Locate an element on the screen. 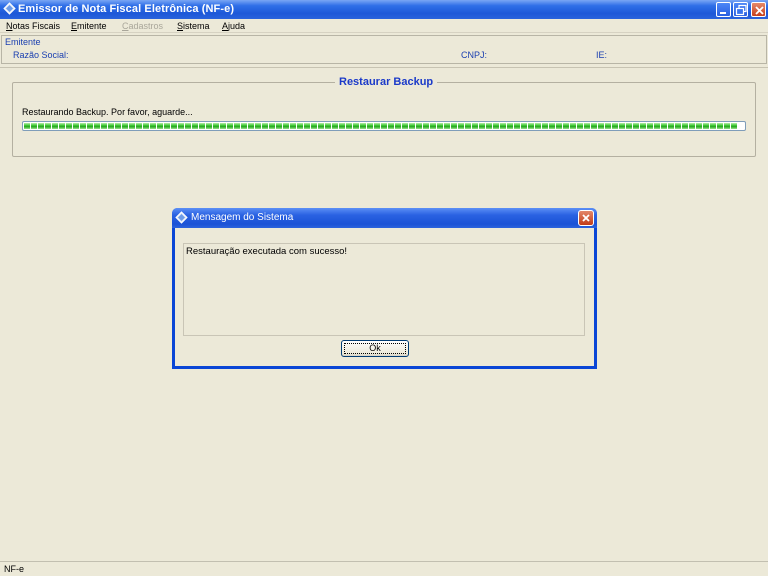 Image resolution: width=768 pixels, height=576 pixels. dialog-body: Restauração executada com sucesso! Ok is located at coordinates (384, 297).